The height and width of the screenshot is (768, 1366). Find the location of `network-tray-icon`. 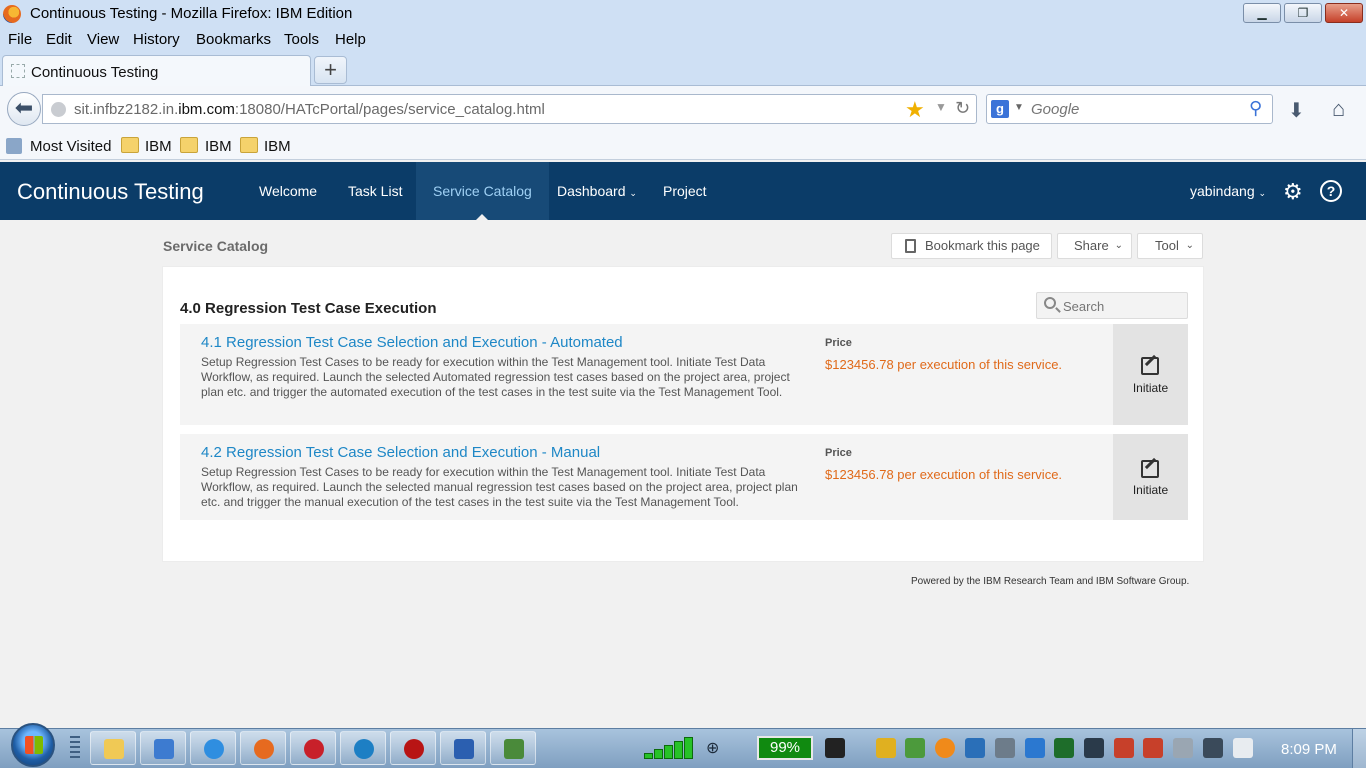

network-tray-icon is located at coordinates (975, 748).